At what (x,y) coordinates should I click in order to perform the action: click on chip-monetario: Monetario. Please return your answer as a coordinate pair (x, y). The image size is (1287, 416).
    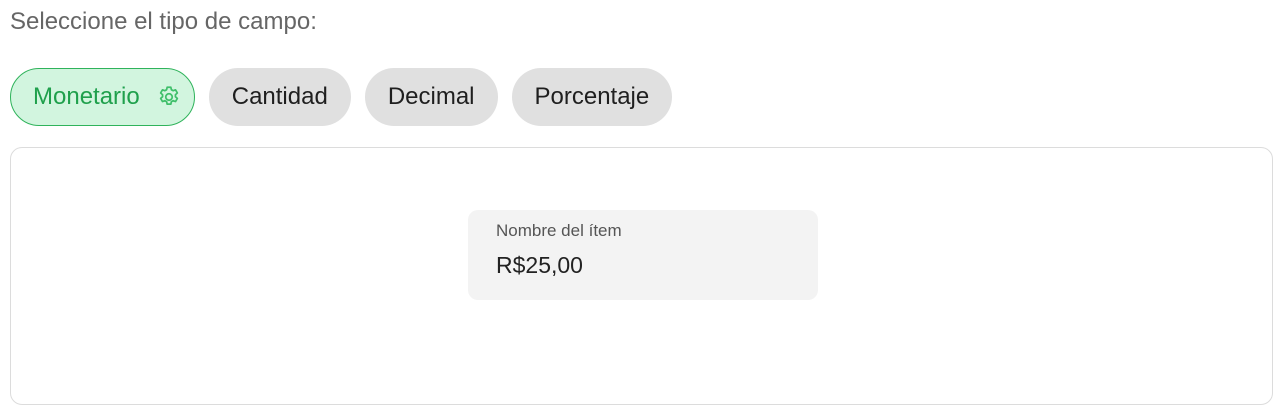
    Looking at the image, I should click on (102, 97).